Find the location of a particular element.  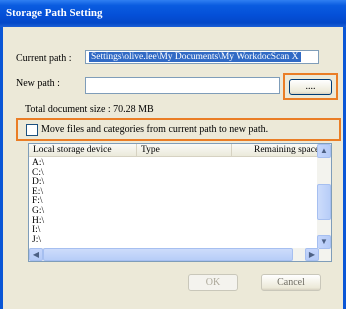

horizontal-scroll-thumb is located at coordinates (168, 254).